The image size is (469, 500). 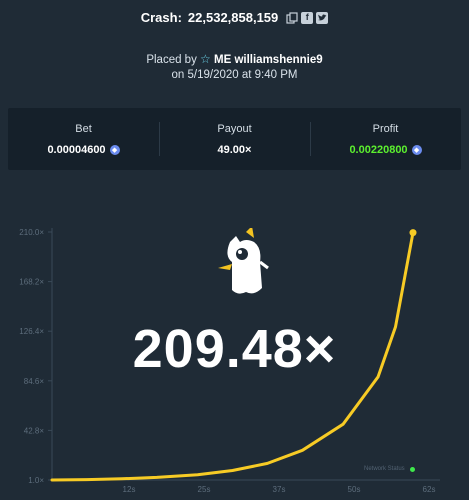 I want to click on payout-stat: Payout 49.00×, so click(x=234, y=139).